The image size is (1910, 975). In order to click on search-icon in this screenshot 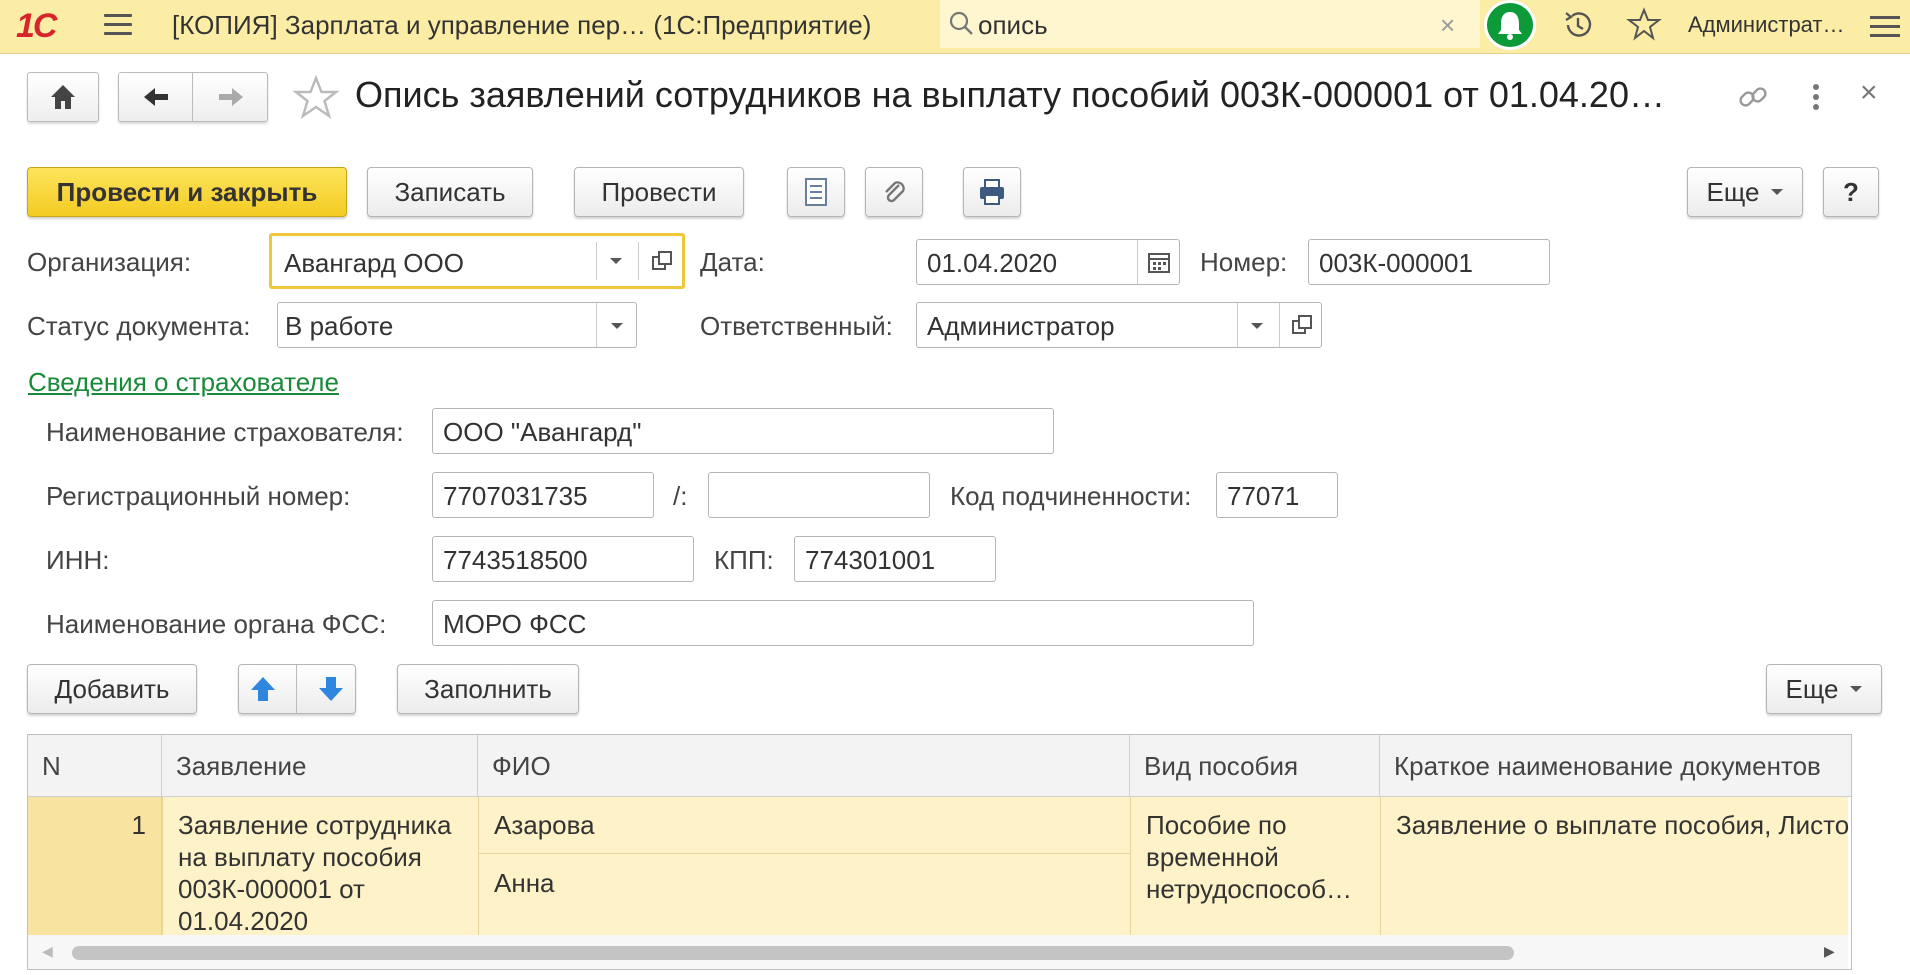, I will do `click(961, 23)`.